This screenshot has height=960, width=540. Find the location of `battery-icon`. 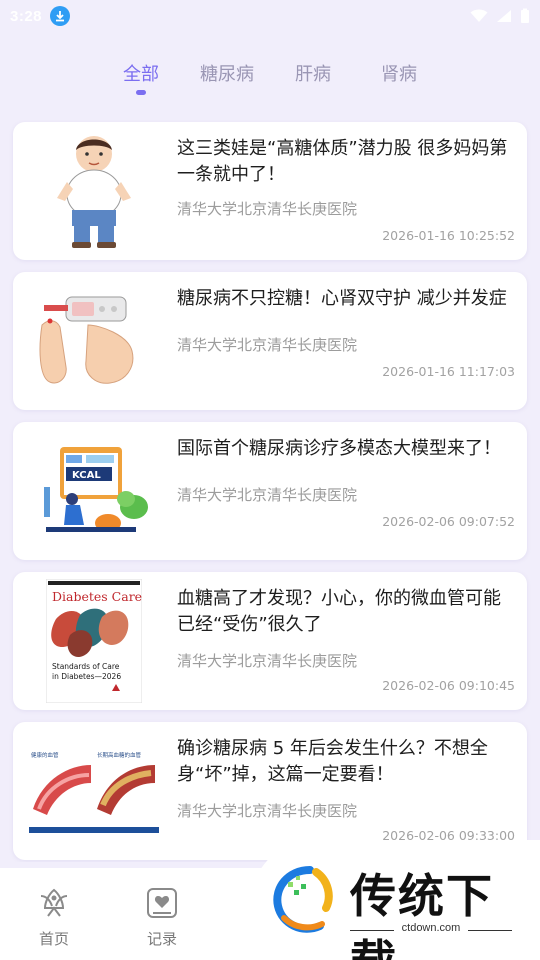

battery-icon is located at coordinates (525, 15).